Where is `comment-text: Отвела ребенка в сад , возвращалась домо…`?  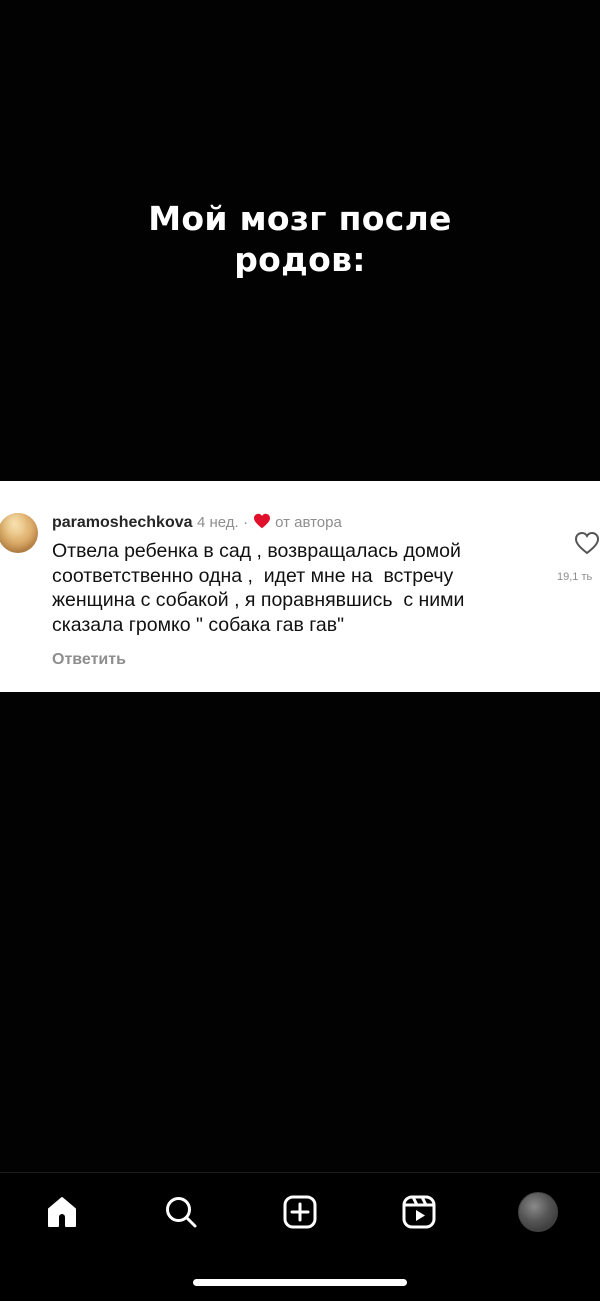 comment-text: Отвела ребенка в сад , возвращалась домо… is located at coordinates (297, 588).